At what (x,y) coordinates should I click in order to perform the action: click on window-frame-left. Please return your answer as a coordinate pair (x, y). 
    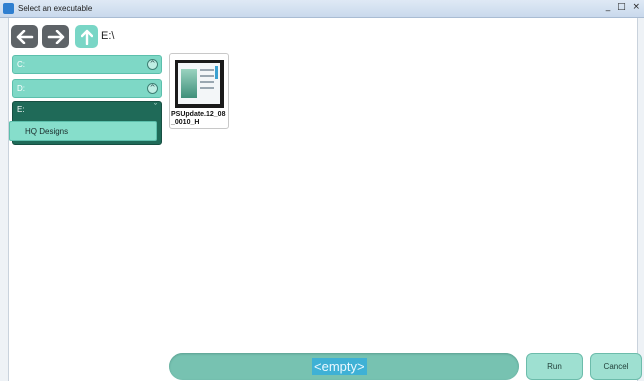
    Looking at the image, I should click on (4, 199).